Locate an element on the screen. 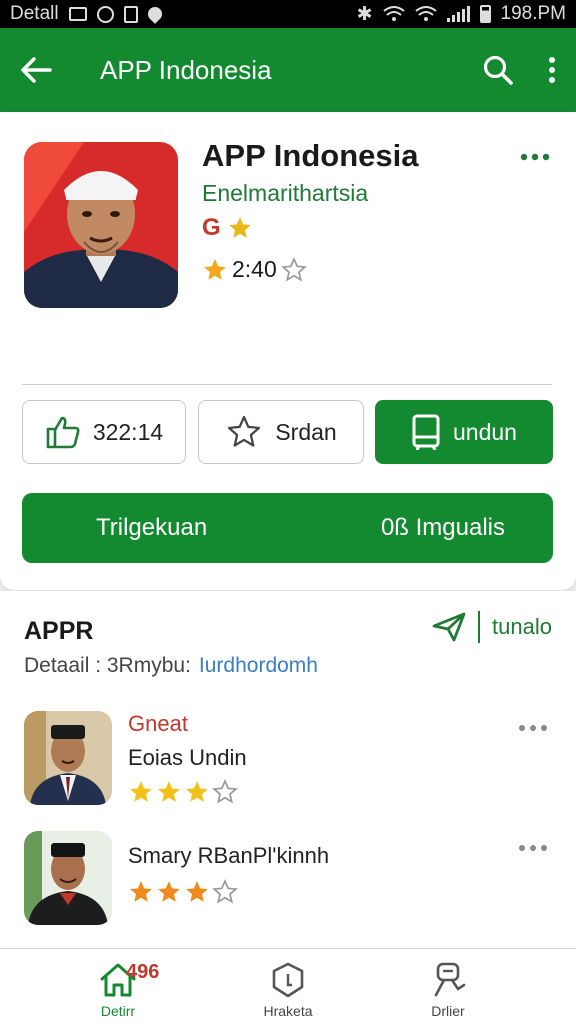  bottom-navigation: 496 Detirr Hraketa Drlier is located at coordinates (288, 986).